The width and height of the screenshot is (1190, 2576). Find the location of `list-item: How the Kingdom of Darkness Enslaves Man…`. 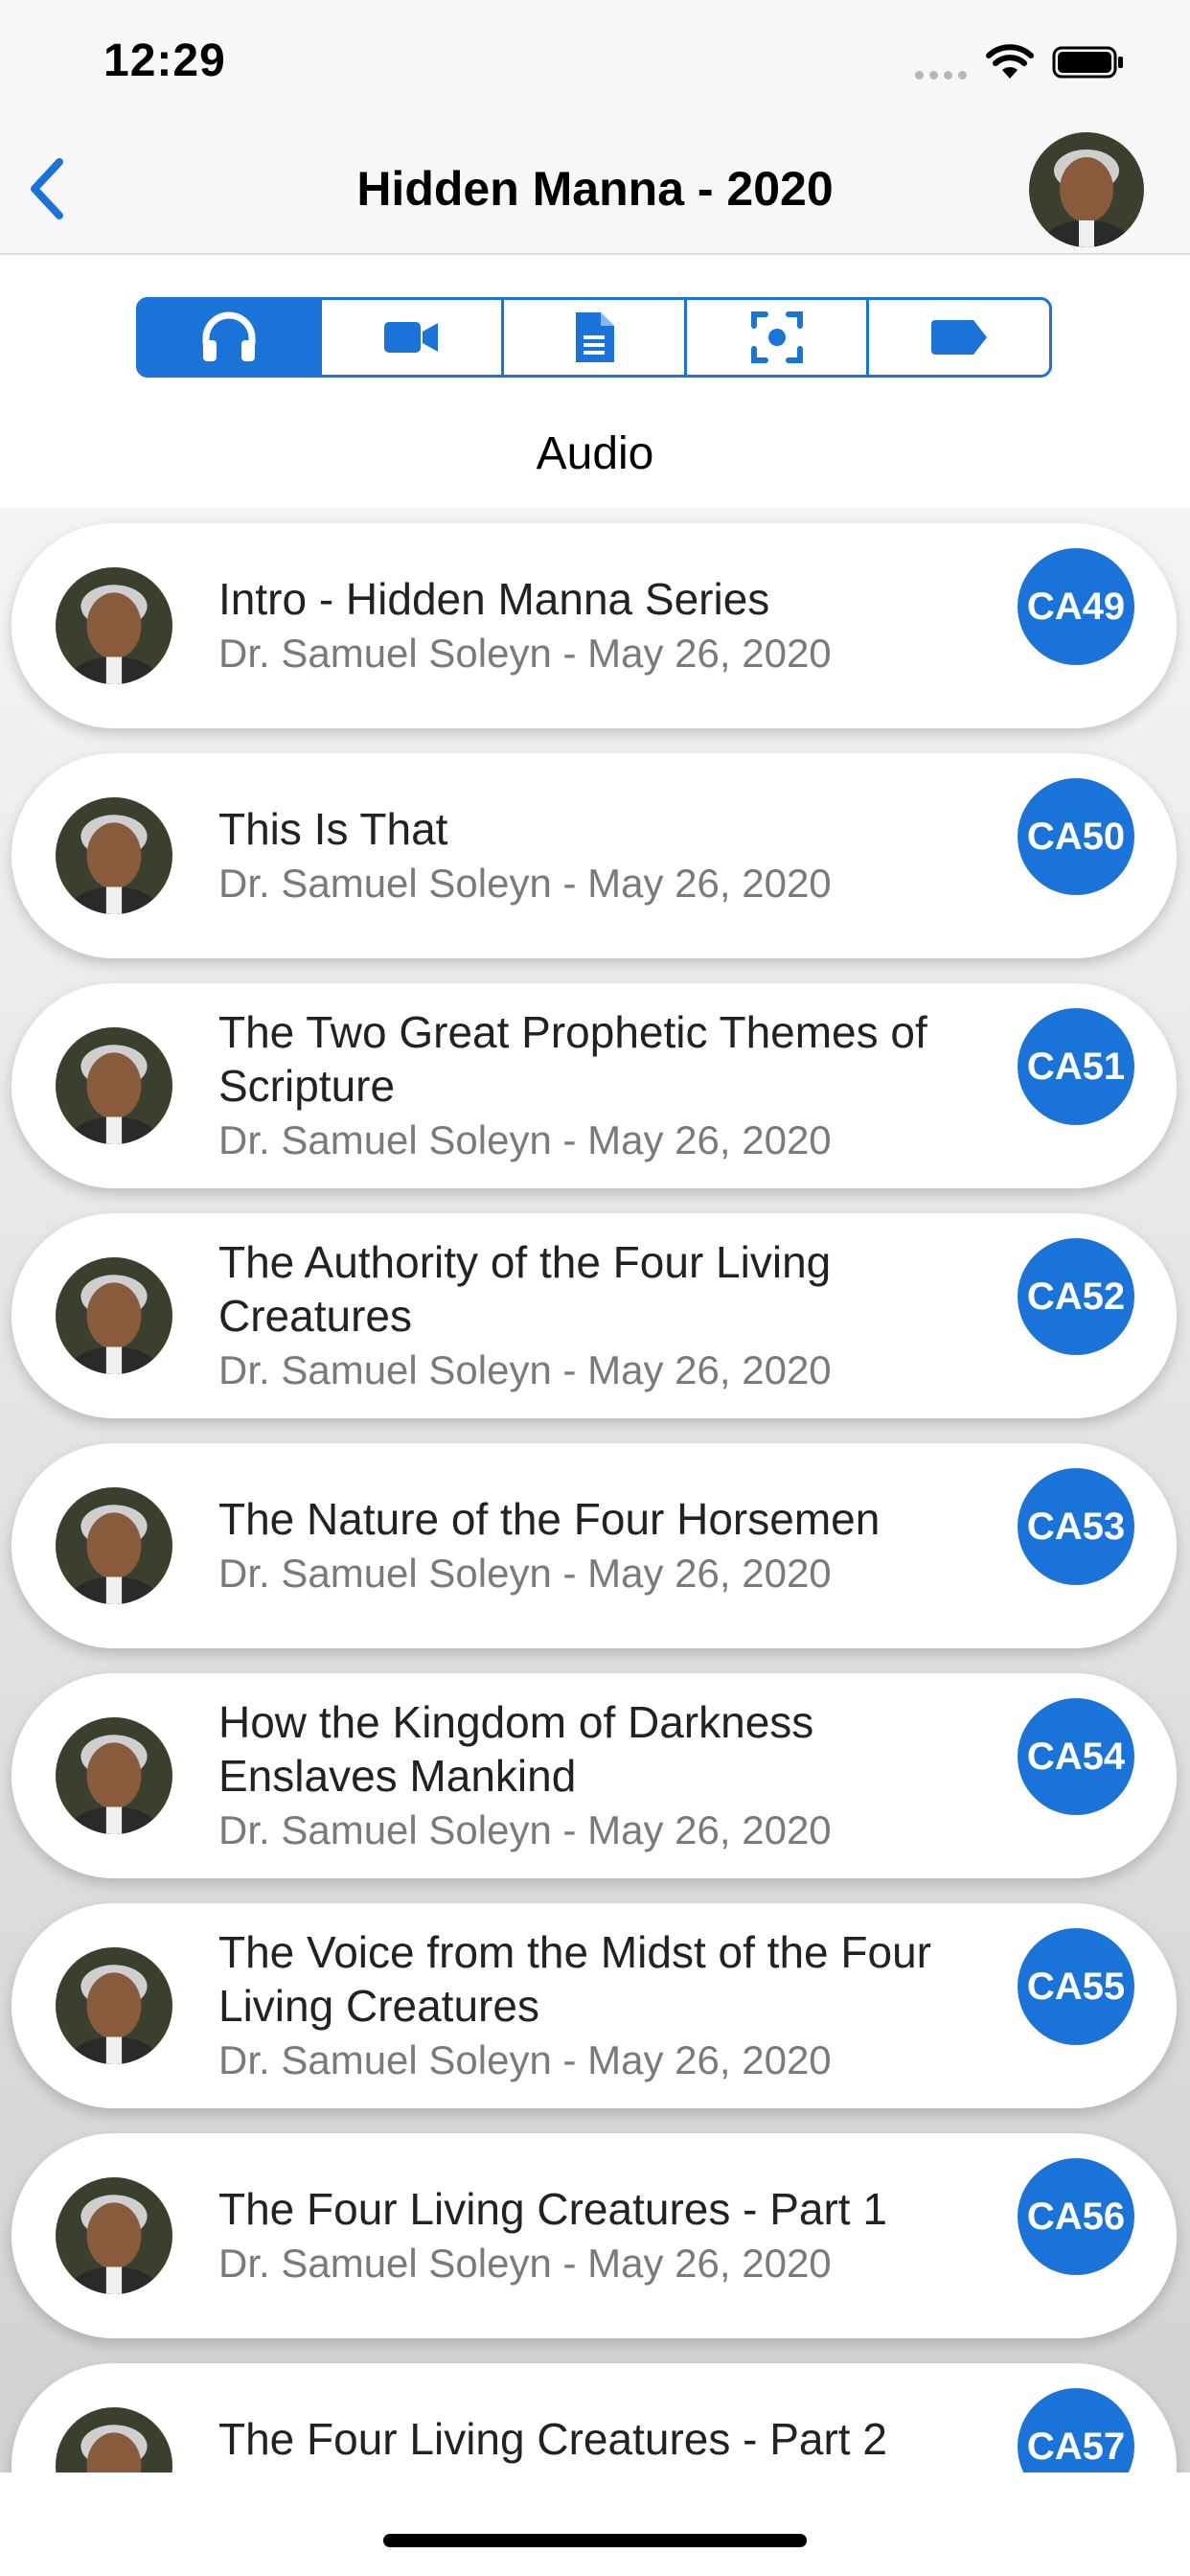

list-item: How the Kingdom of Darkness Enslaves Man… is located at coordinates (594, 1775).